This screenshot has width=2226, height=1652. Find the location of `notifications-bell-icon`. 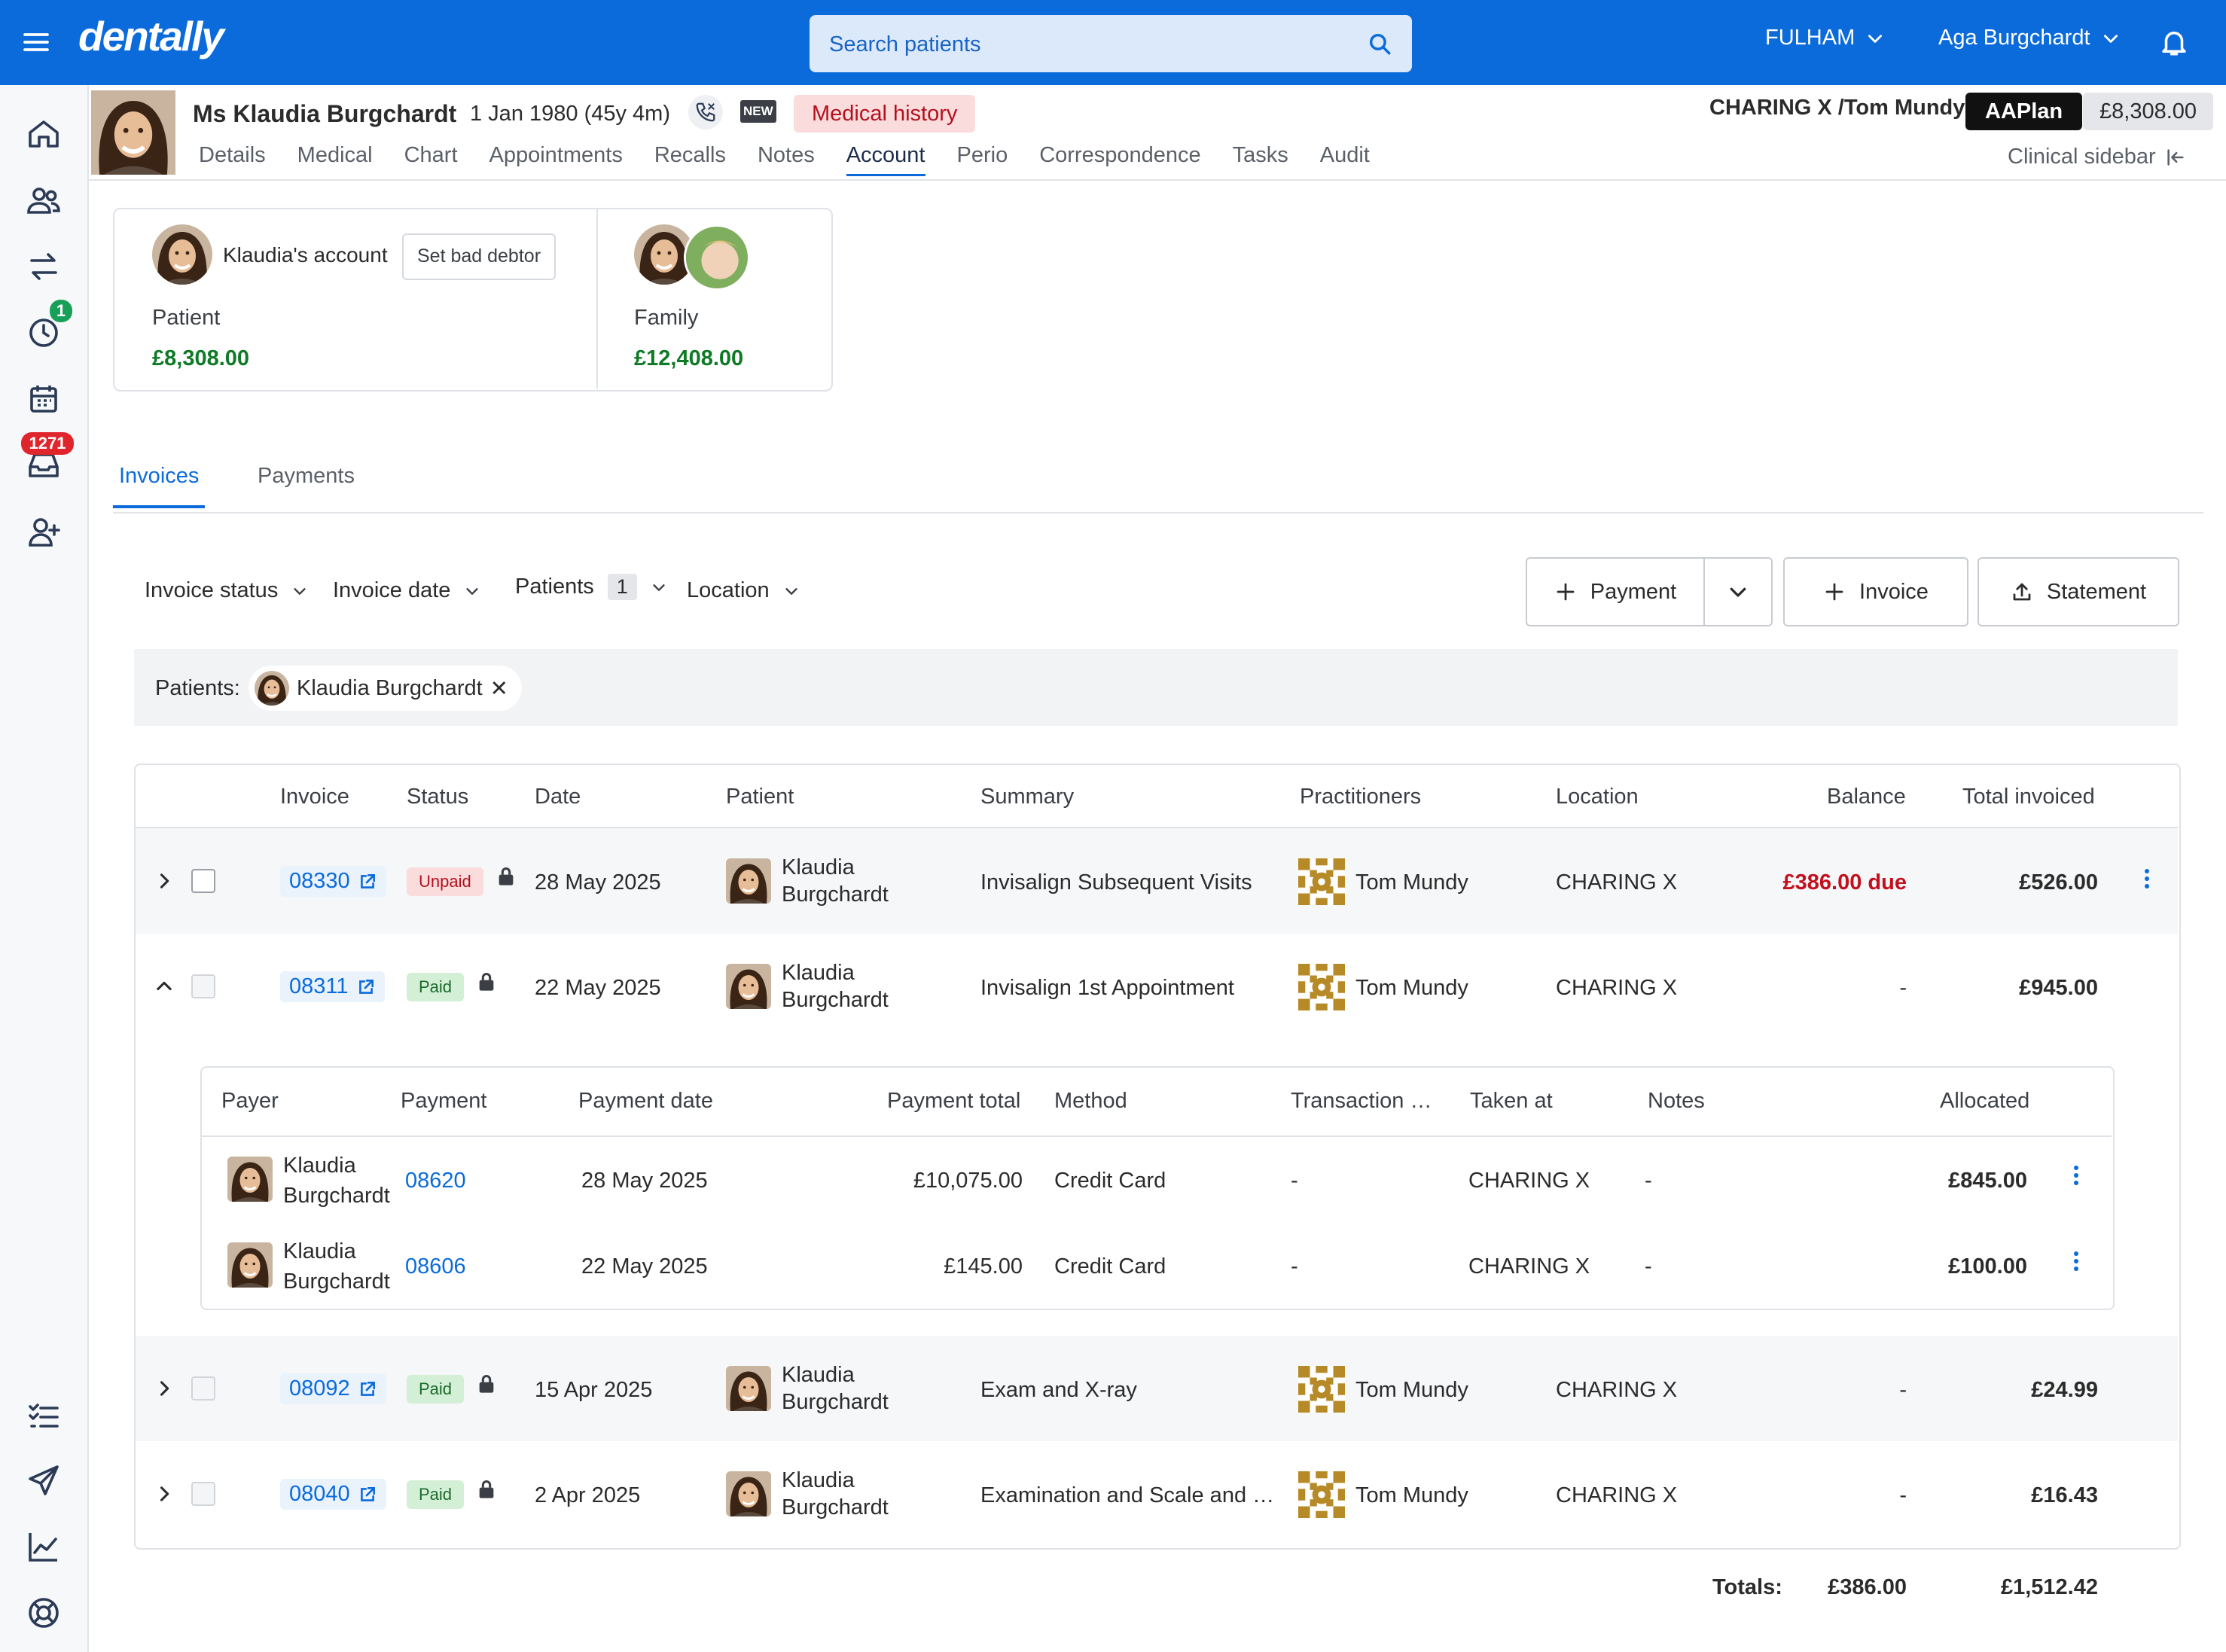

notifications-bell-icon is located at coordinates (2174, 42).